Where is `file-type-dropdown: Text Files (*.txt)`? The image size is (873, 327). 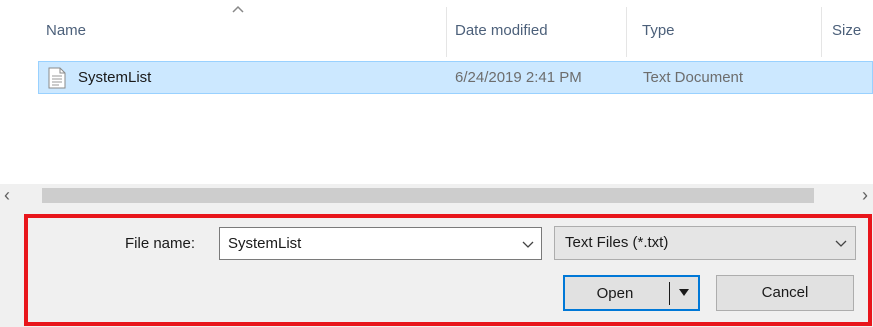 file-type-dropdown: Text Files (*.txt) is located at coordinates (705, 243).